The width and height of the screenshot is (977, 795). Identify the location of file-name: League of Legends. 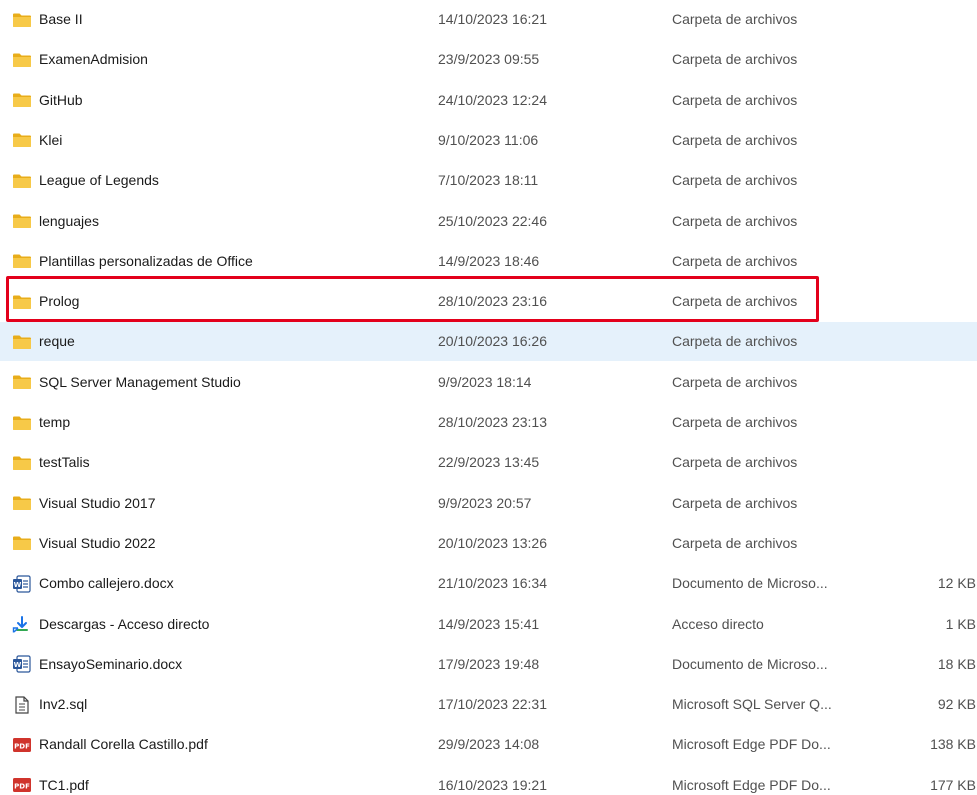
(99, 180).